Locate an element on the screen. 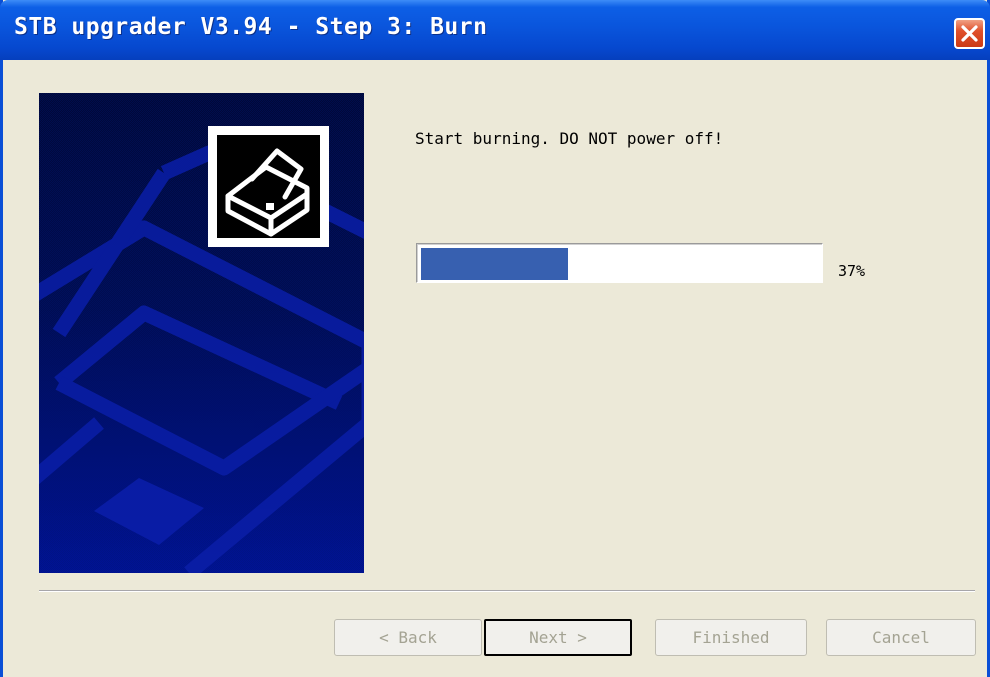 The width and height of the screenshot is (990, 677). window-title: STB upgrader V3.94 - Step 3: Burn is located at coordinates (251, 27).